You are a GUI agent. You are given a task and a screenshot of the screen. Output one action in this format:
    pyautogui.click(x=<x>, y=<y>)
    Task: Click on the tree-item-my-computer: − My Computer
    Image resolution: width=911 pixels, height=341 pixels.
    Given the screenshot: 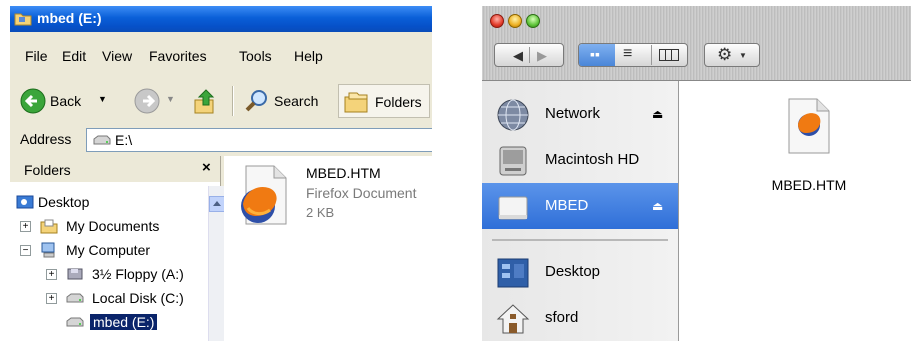 What is the action you would take?
    pyautogui.click(x=108, y=251)
    